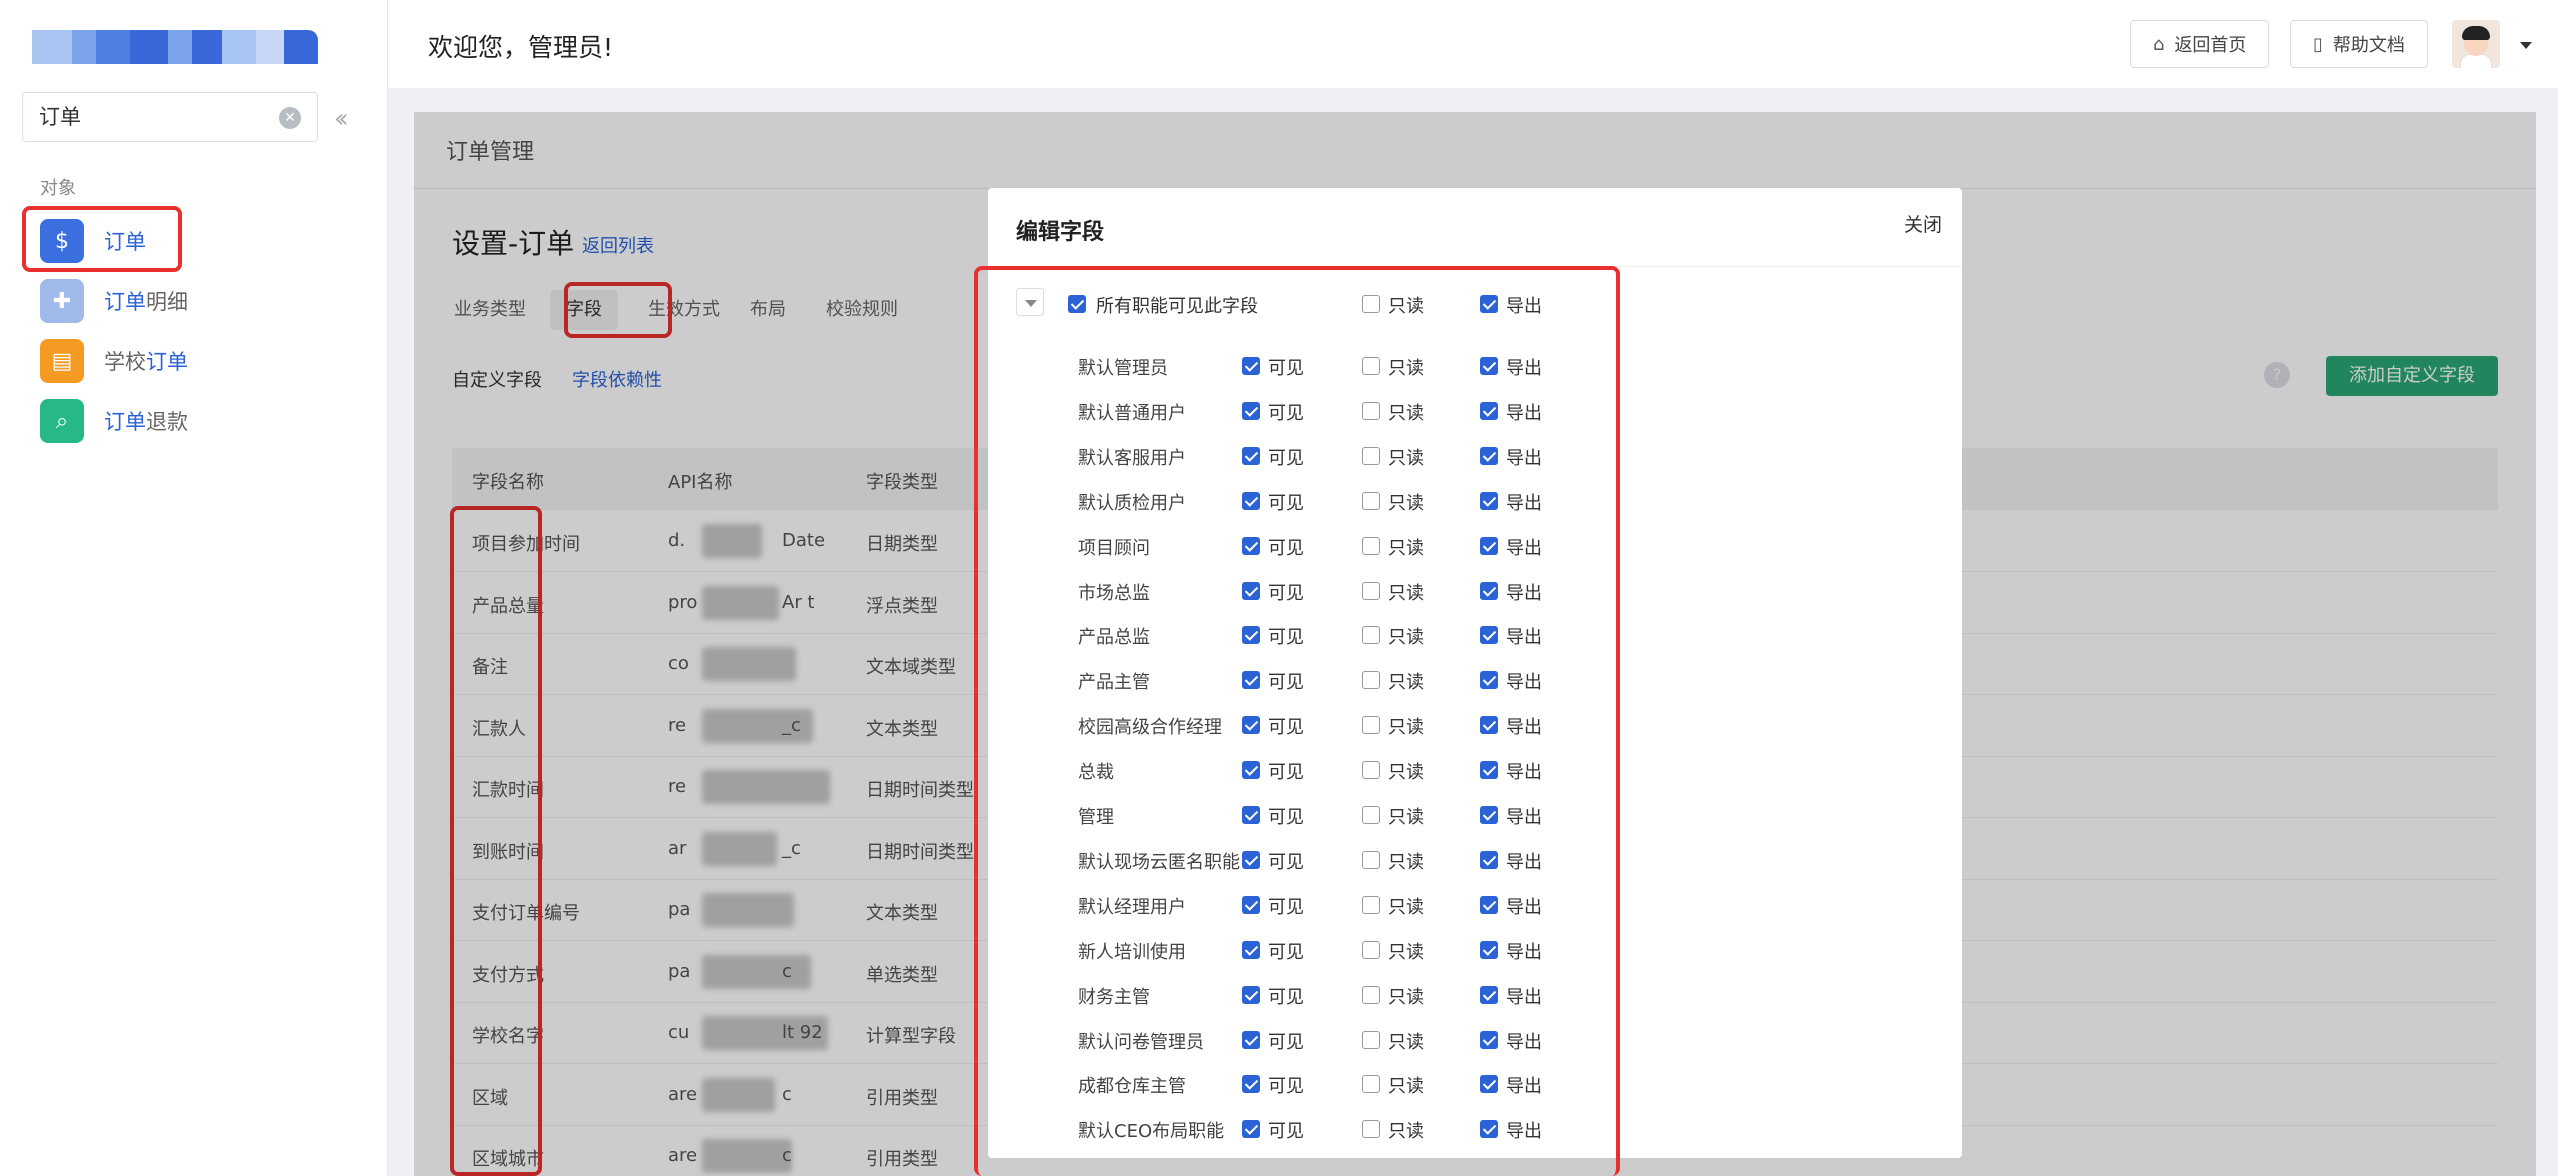 The height and width of the screenshot is (1176, 2558). What do you see at coordinates (2210, 45) in the screenshot?
I see `home-button-label: 返回首页` at bounding box center [2210, 45].